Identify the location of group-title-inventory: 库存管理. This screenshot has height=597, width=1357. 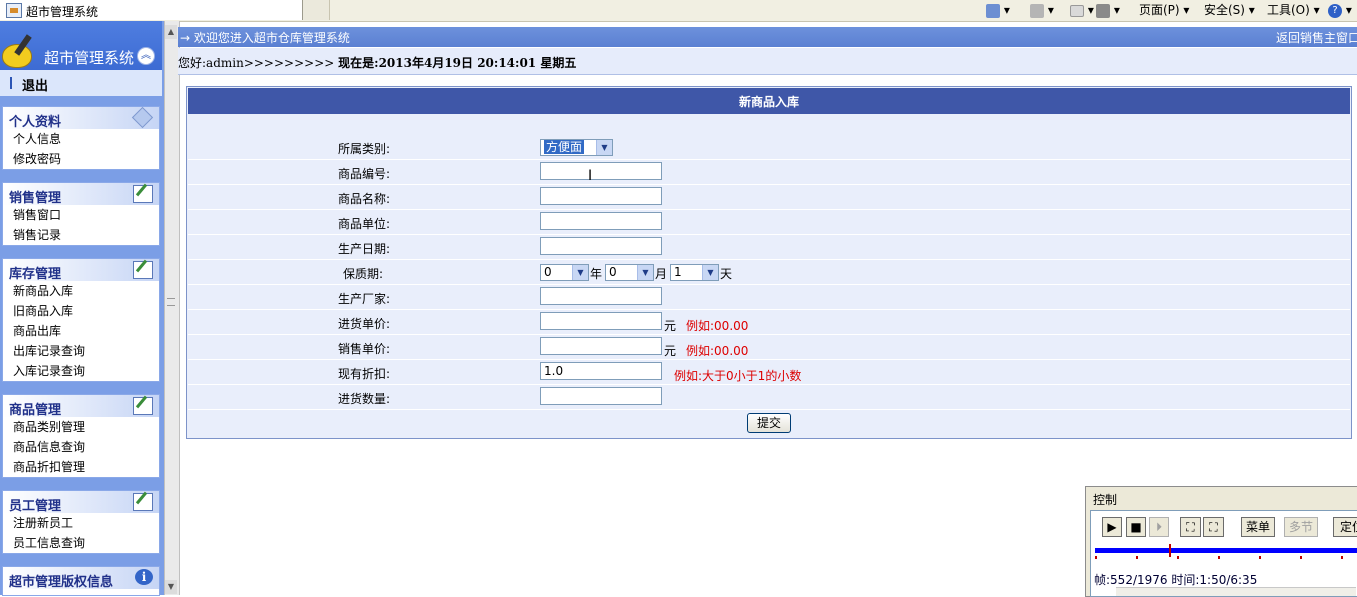
(35, 274).